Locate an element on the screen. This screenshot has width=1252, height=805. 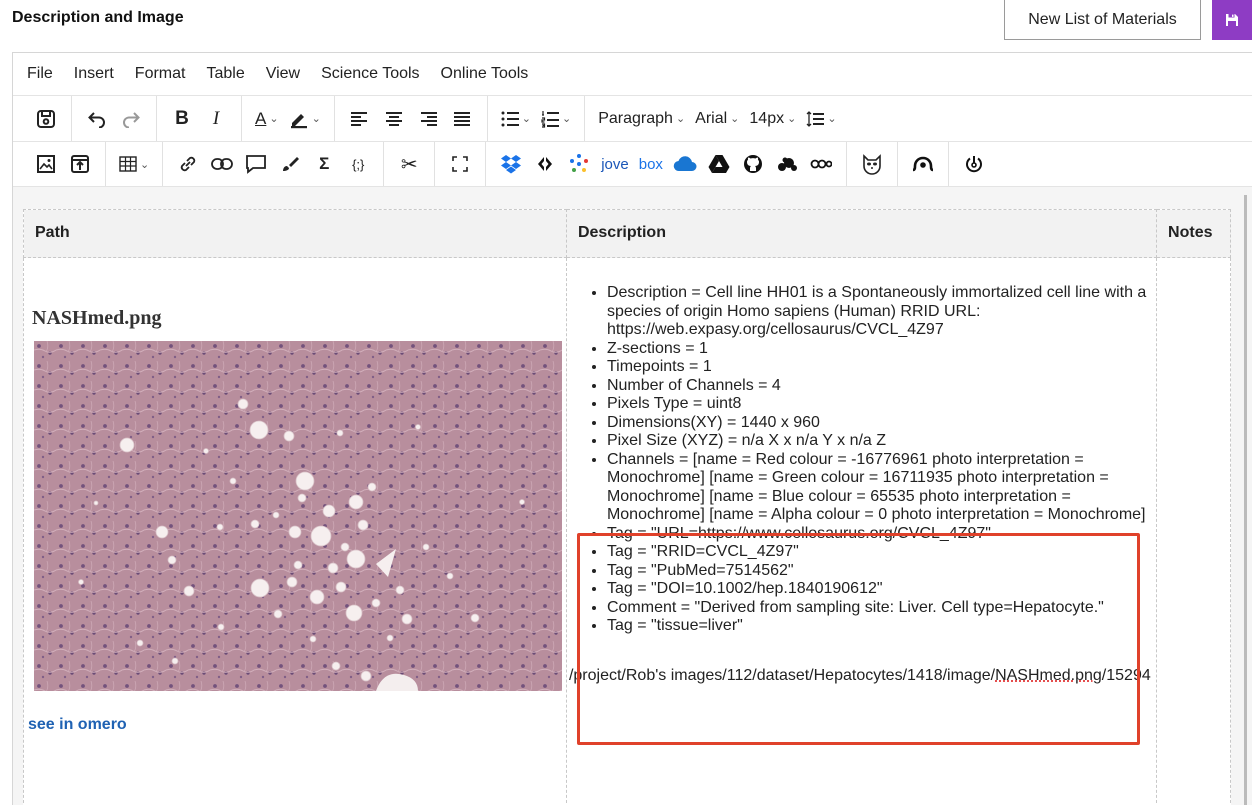
align-right-icon is located at coordinates (428, 118).